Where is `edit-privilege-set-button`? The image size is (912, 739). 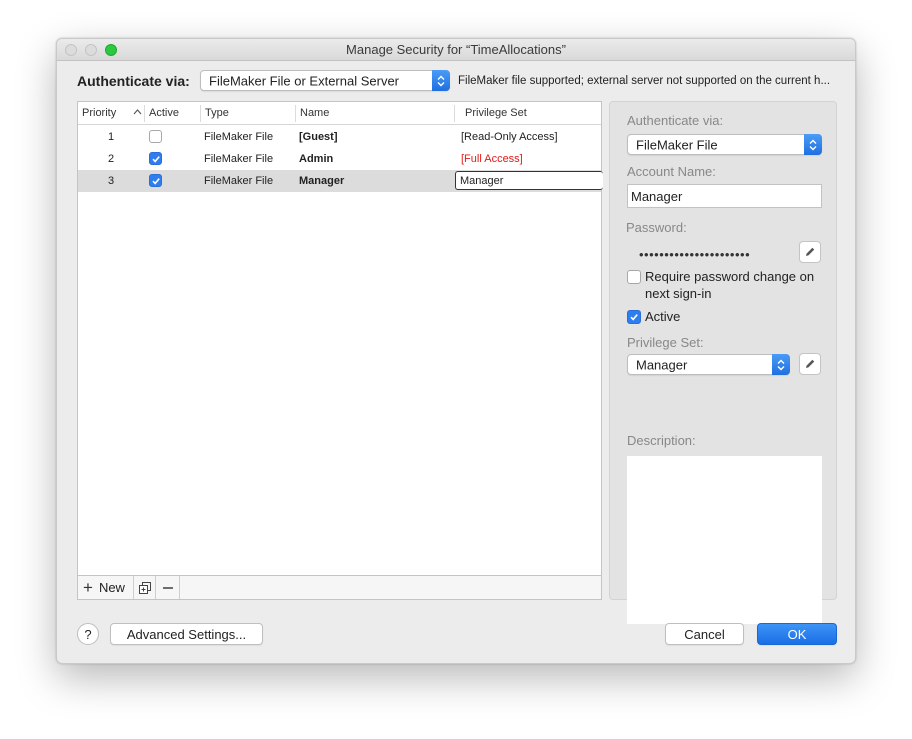
edit-privilege-set-button is located at coordinates (810, 364).